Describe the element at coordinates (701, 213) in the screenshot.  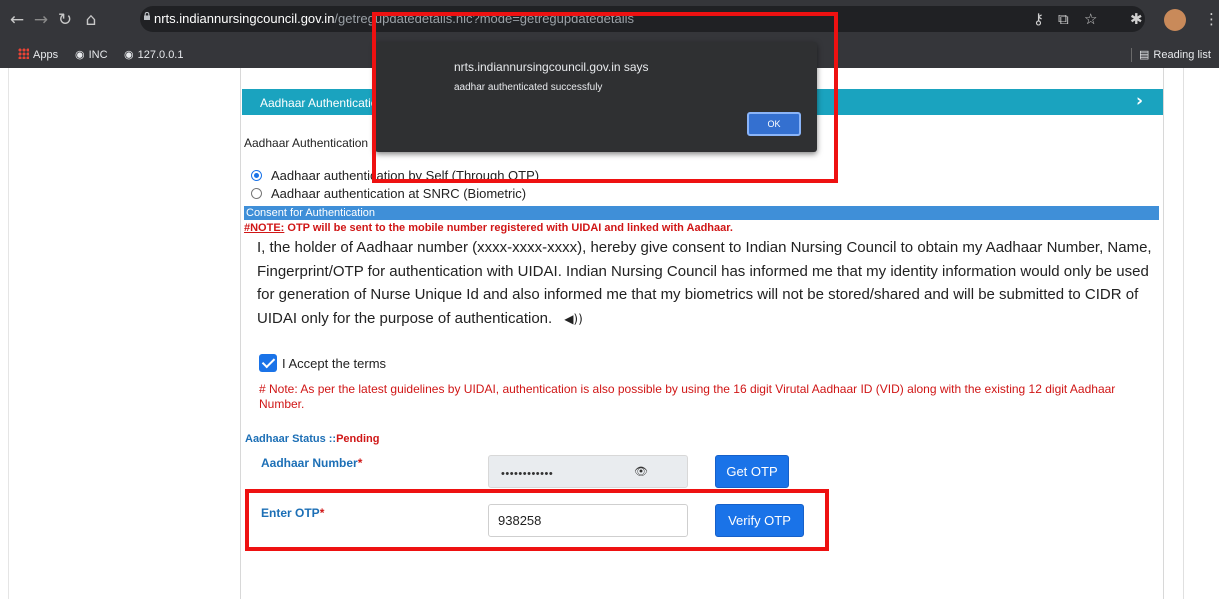
I see `consent-header: Consent for Authentication` at that location.